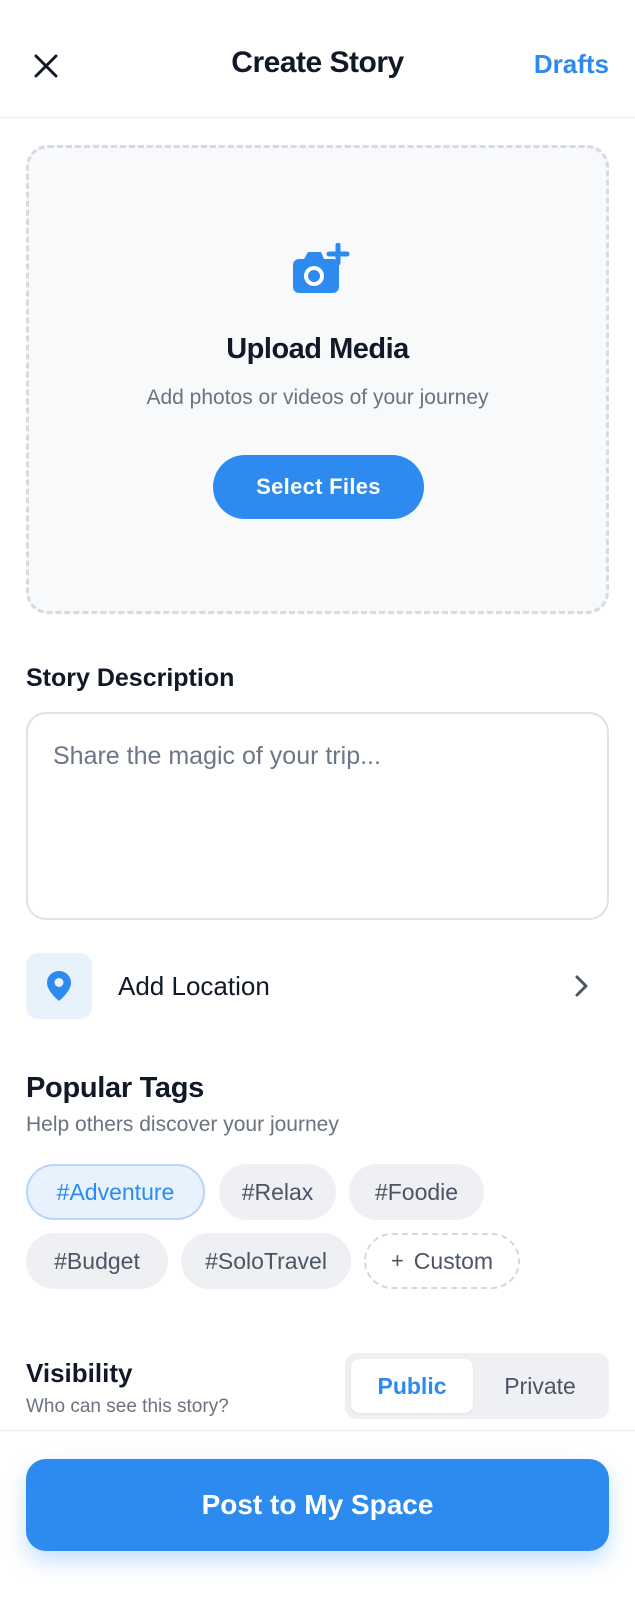  What do you see at coordinates (317, 986) in the screenshot?
I see `add-location-row: Add Location` at bounding box center [317, 986].